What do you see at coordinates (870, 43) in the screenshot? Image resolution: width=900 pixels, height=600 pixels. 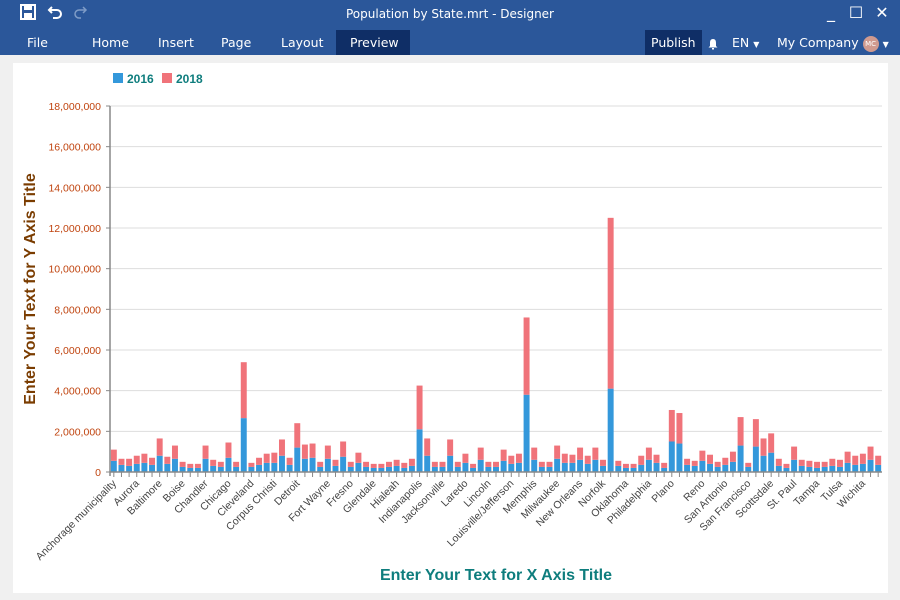 I see `avatar: MC` at bounding box center [870, 43].